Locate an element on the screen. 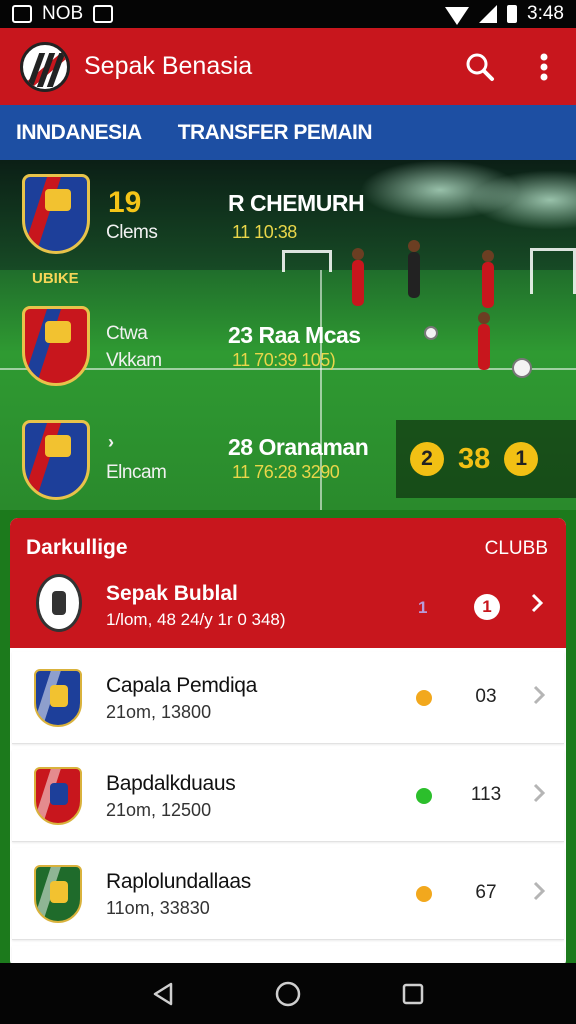 The height and width of the screenshot is (1024, 576). club-value: 113 is located at coordinates (486, 794).